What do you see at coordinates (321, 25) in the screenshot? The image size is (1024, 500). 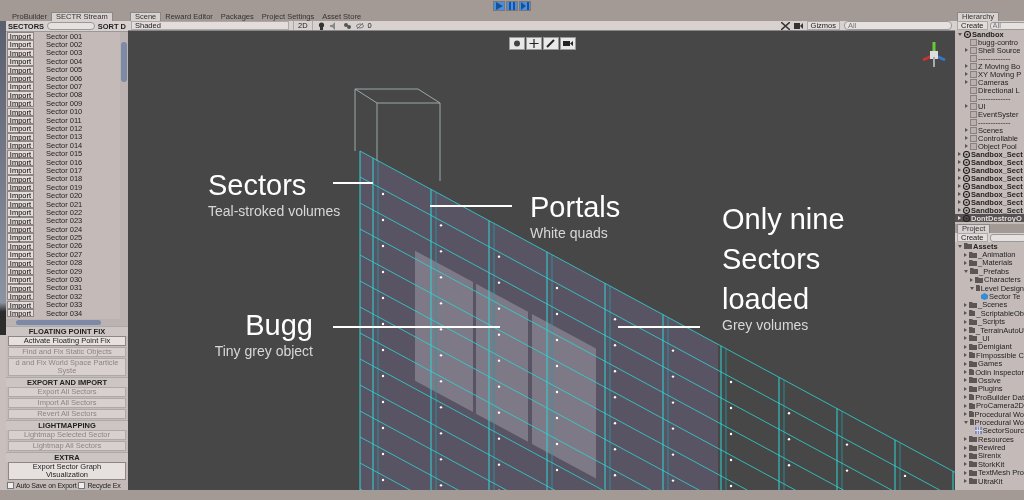 I see `lightbulb-icon` at bounding box center [321, 25].